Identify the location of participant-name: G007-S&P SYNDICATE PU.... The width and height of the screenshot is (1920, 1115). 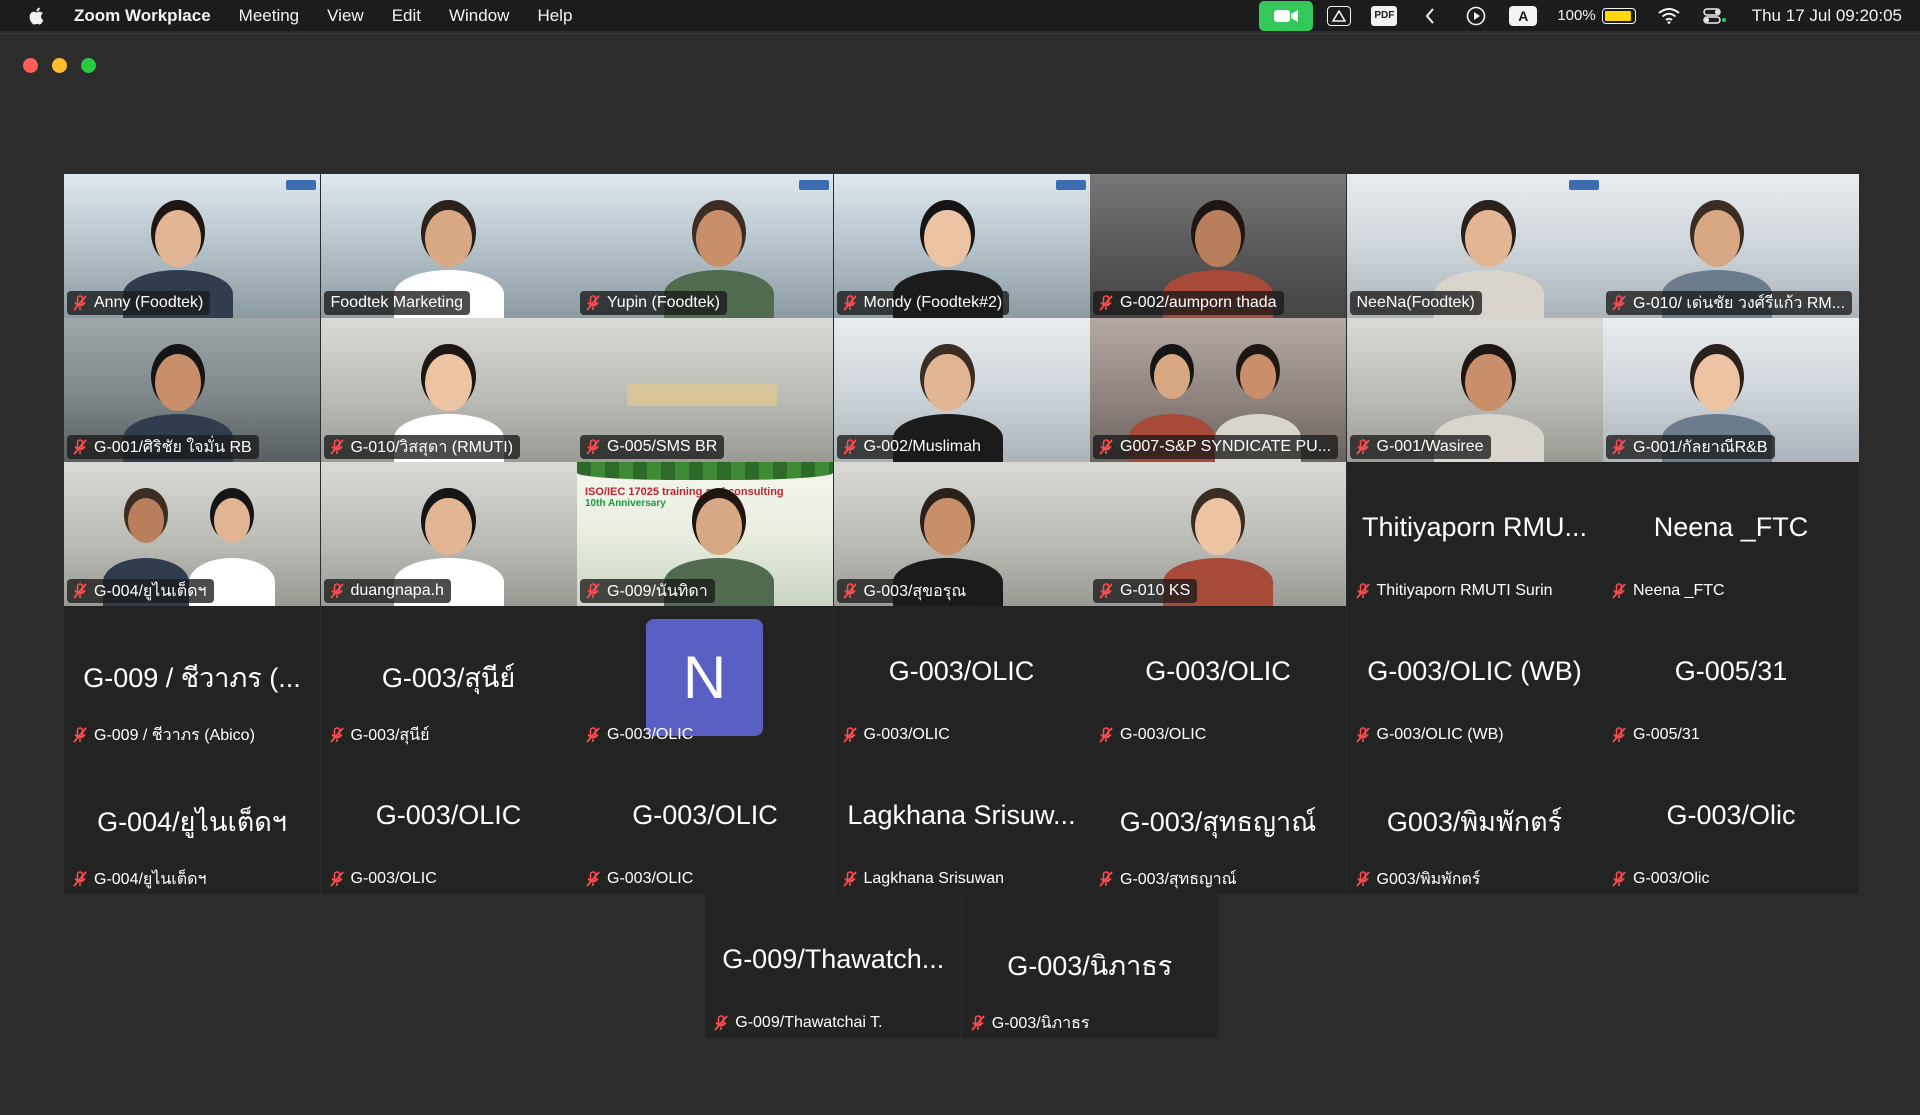
(1226, 446).